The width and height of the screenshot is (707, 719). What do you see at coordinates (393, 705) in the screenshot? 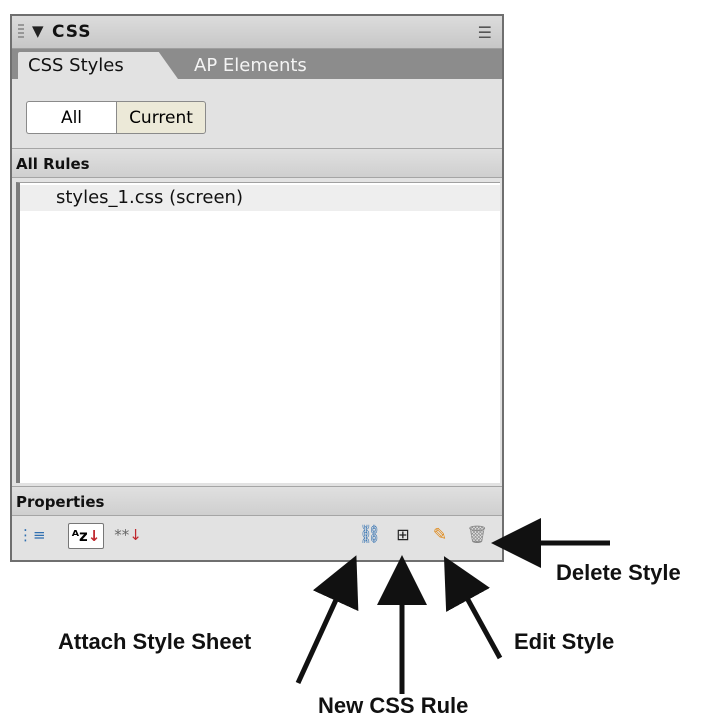
I see `callout-new-css-rule: New CSS Rule` at bounding box center [393, 705].